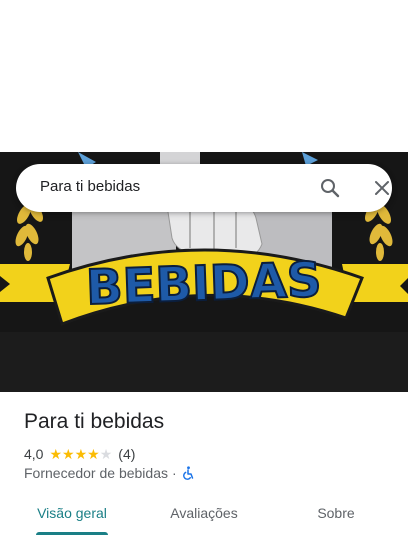 The height and width of the screenshot is (544, 408). Describe the element at coordinates (330, 188) in the screenshot. I see `search-icon` at that location.